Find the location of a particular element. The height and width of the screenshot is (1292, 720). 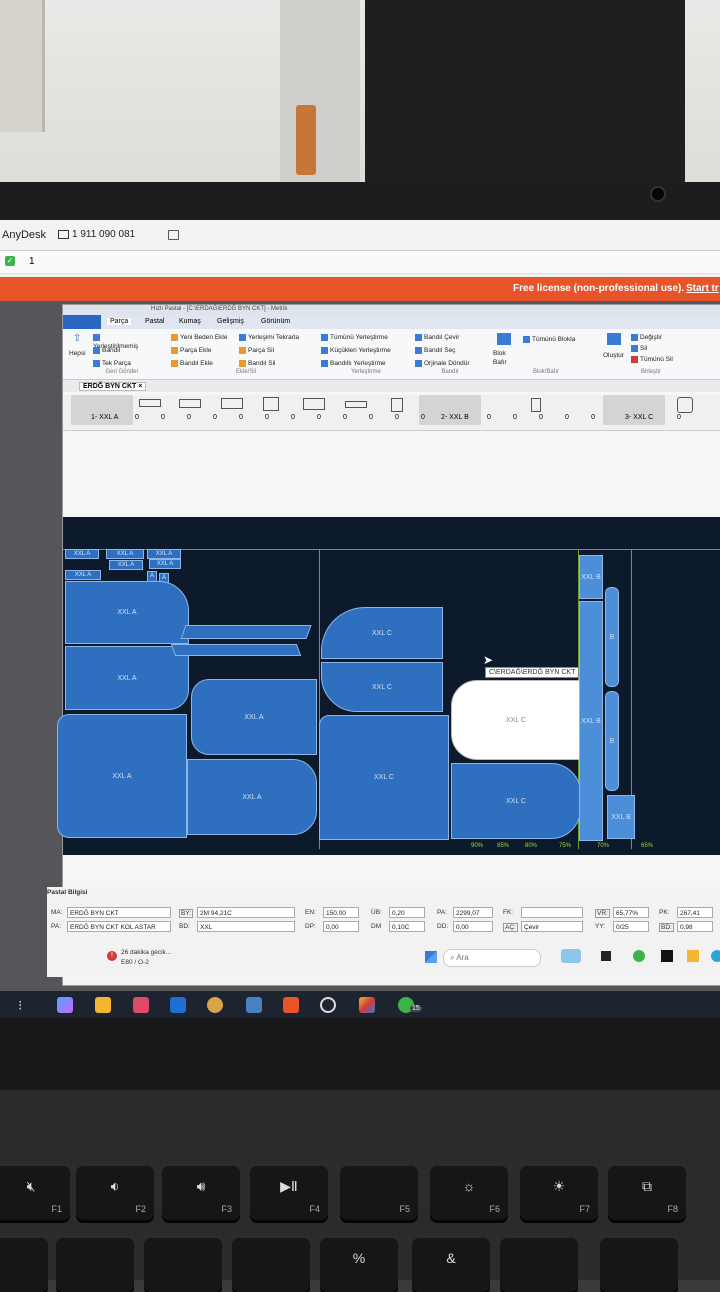

tab-parca: Parça is located at coordinates (119, 321).